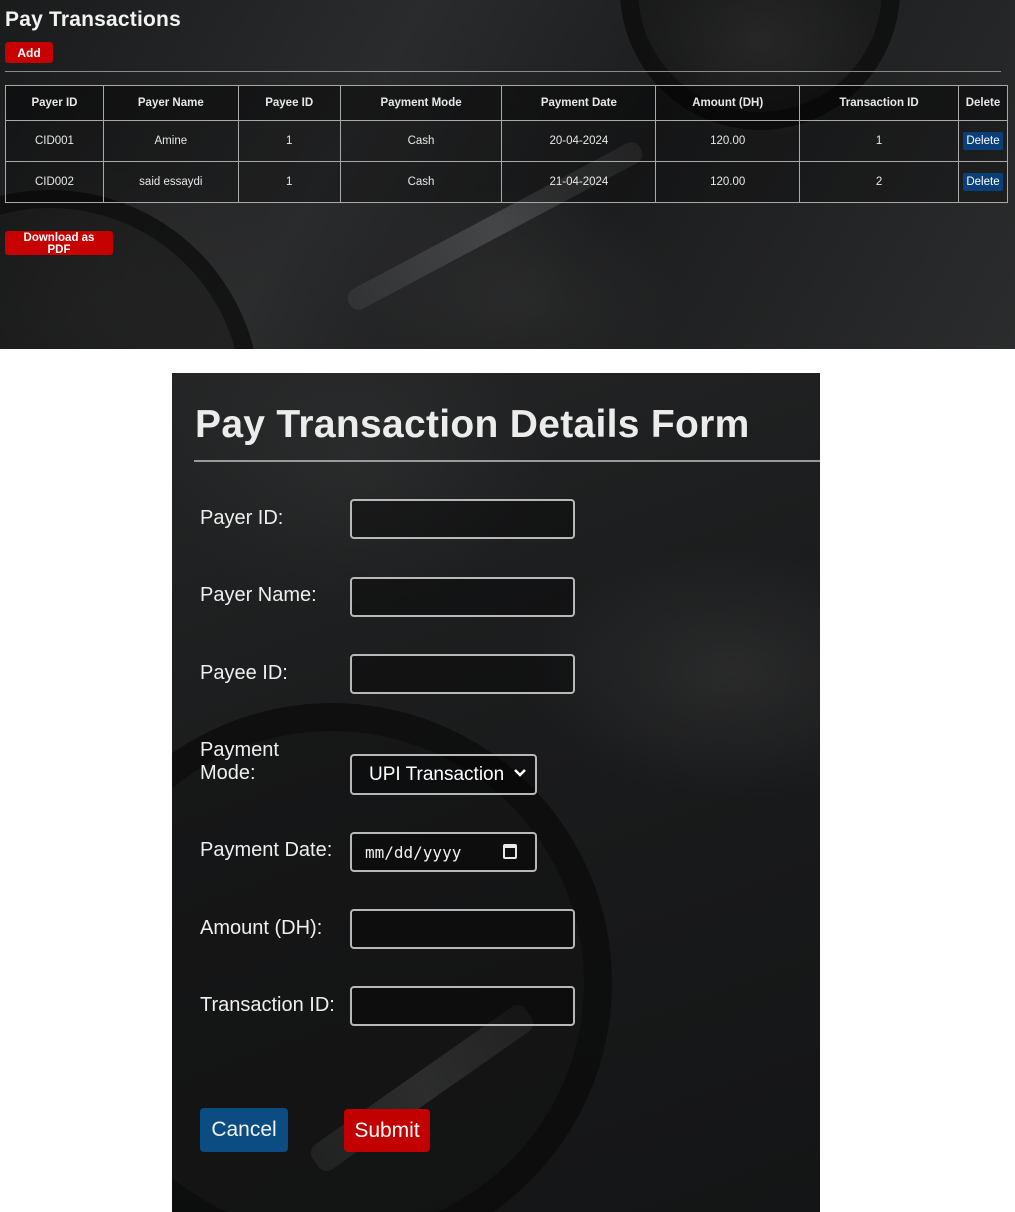 The height and width of the screenshot is (1212, 1015). Describe the element at coordinates (437, 774) in the screenshot. I see `payment-mode-selected-value: UPI Transaction` at that location.